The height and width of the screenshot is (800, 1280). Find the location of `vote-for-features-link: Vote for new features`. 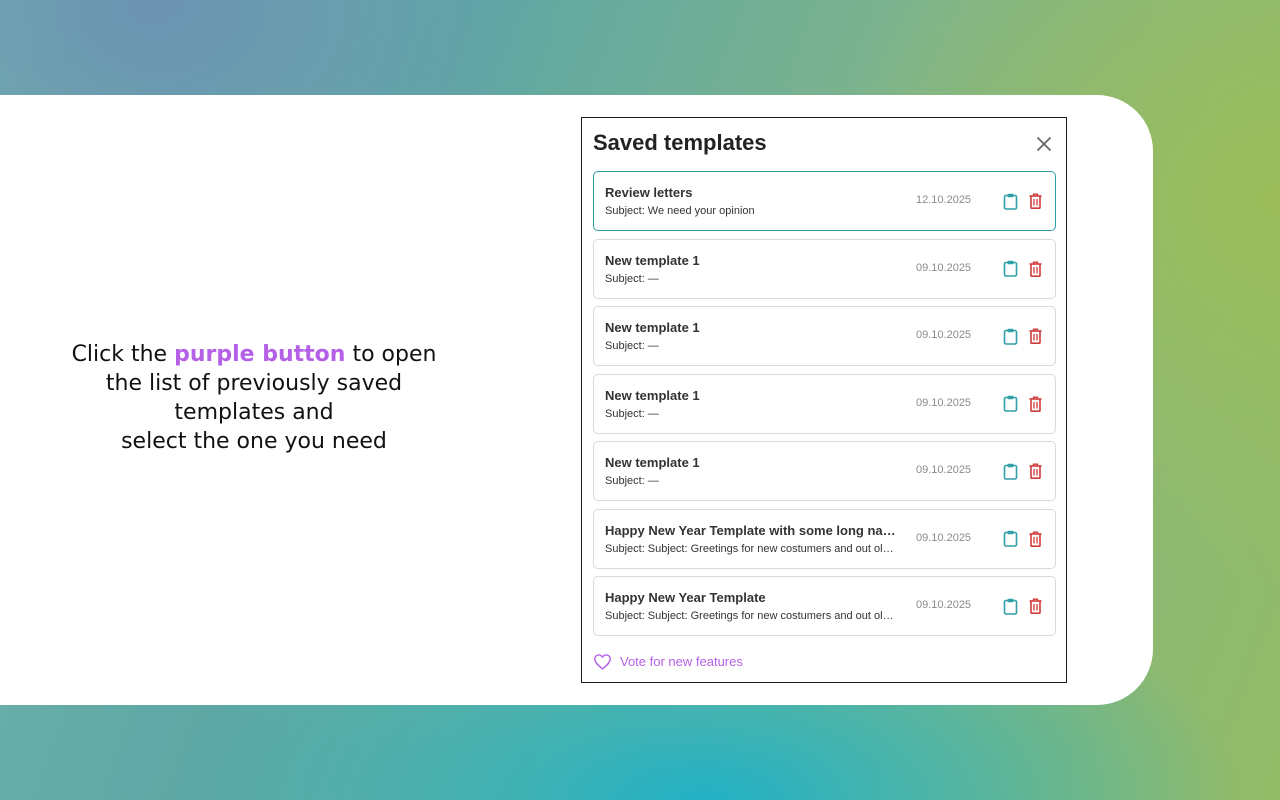

vote-for-features-link: Vote for new features is located at coordinates (668, 661).